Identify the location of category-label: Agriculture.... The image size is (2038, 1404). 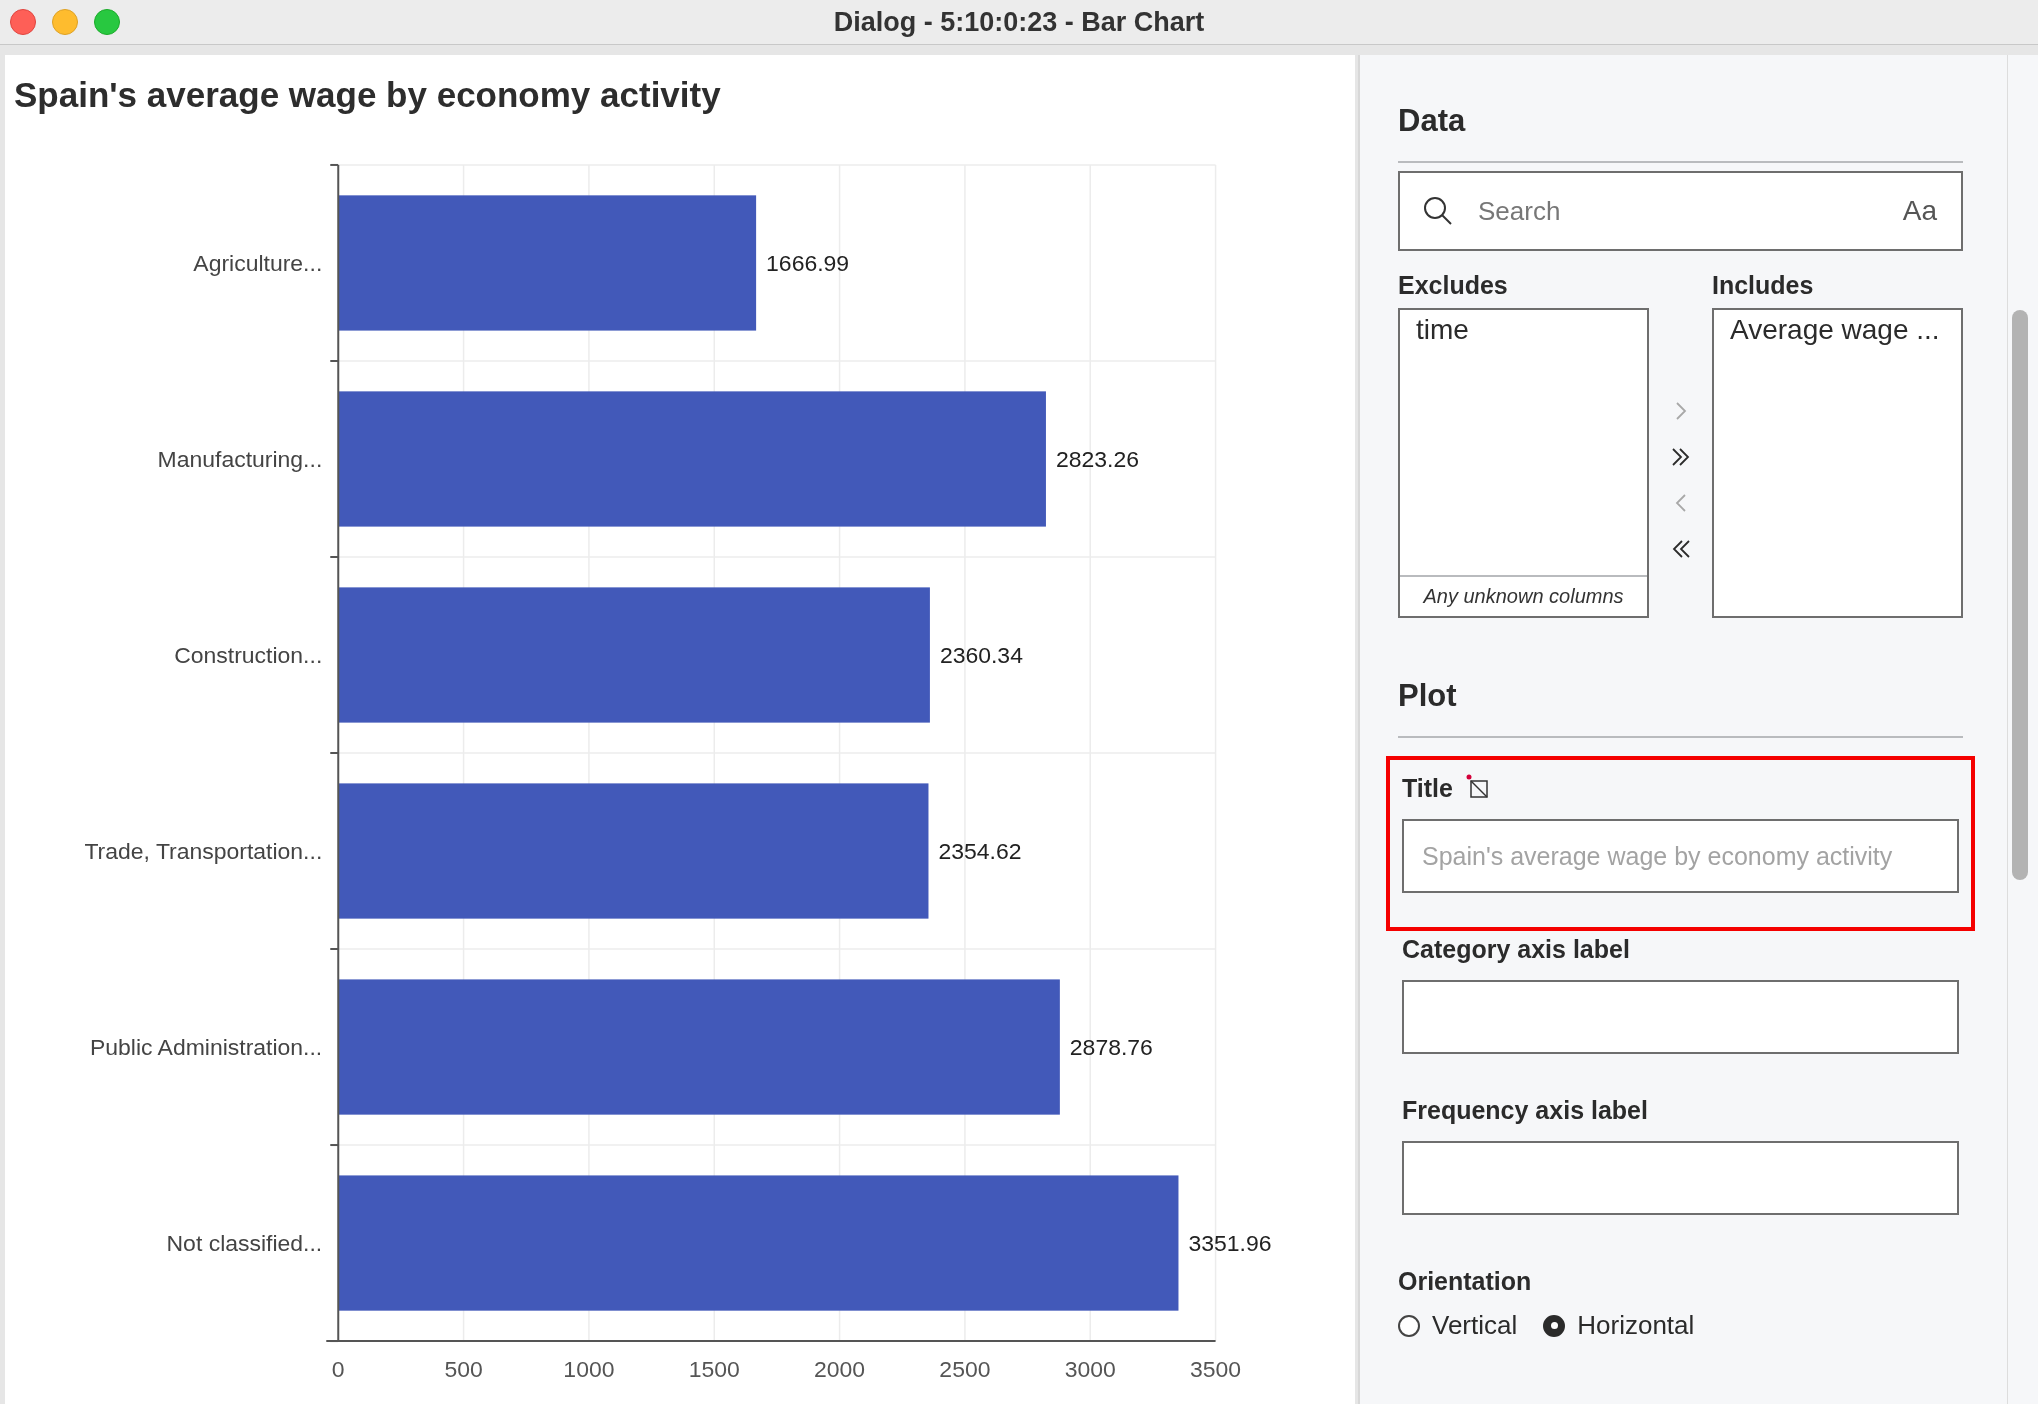
(258, 262).